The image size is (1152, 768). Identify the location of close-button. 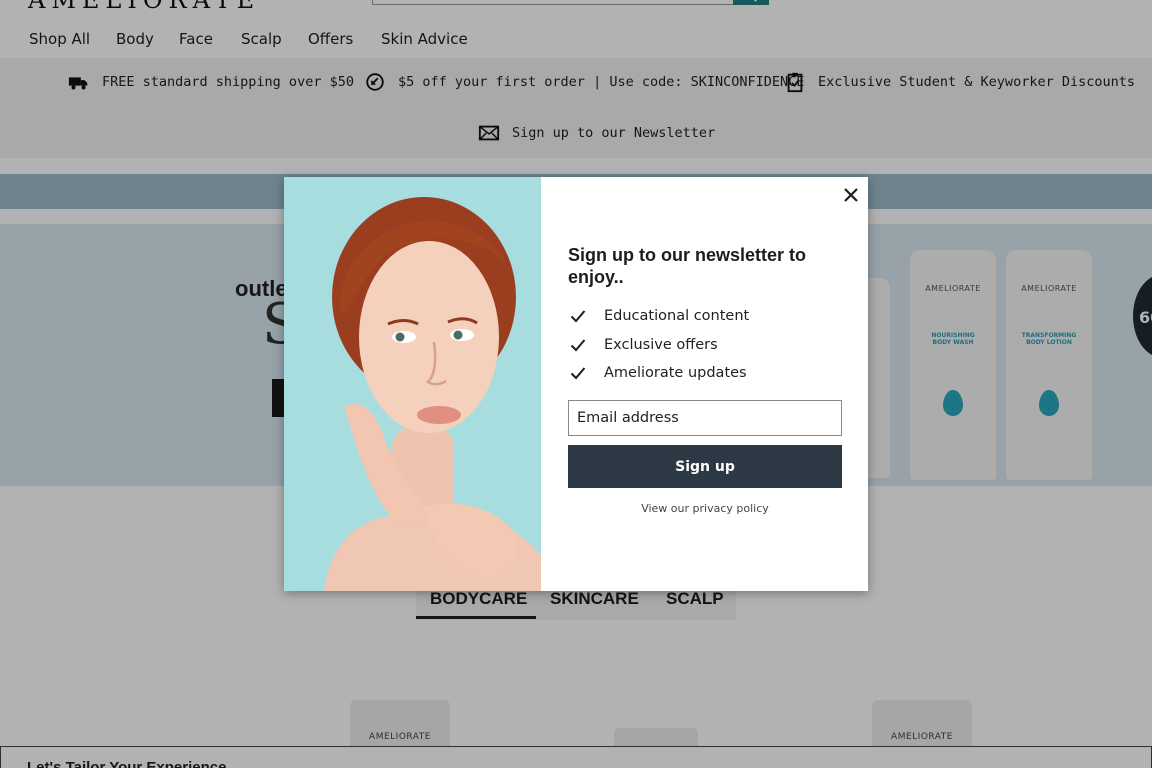
(851, 195).